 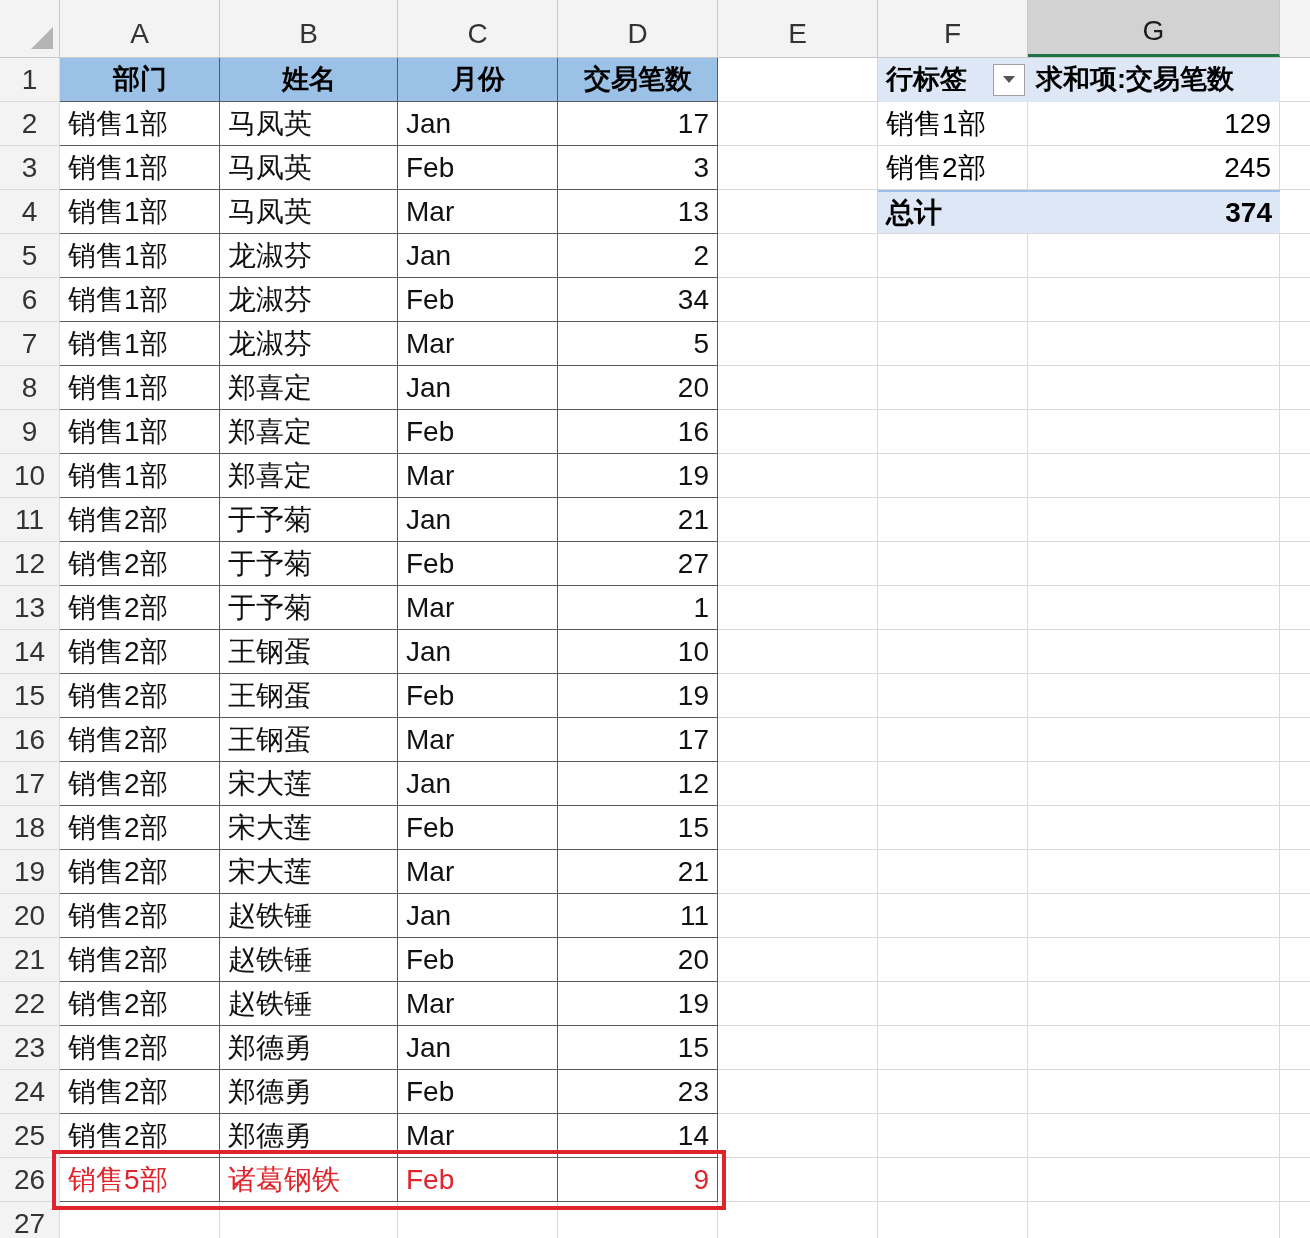 What do you see at coordinates (638, 696) in the screenshot?
I see `table-cell: 19` at bounding box center [638, 696].